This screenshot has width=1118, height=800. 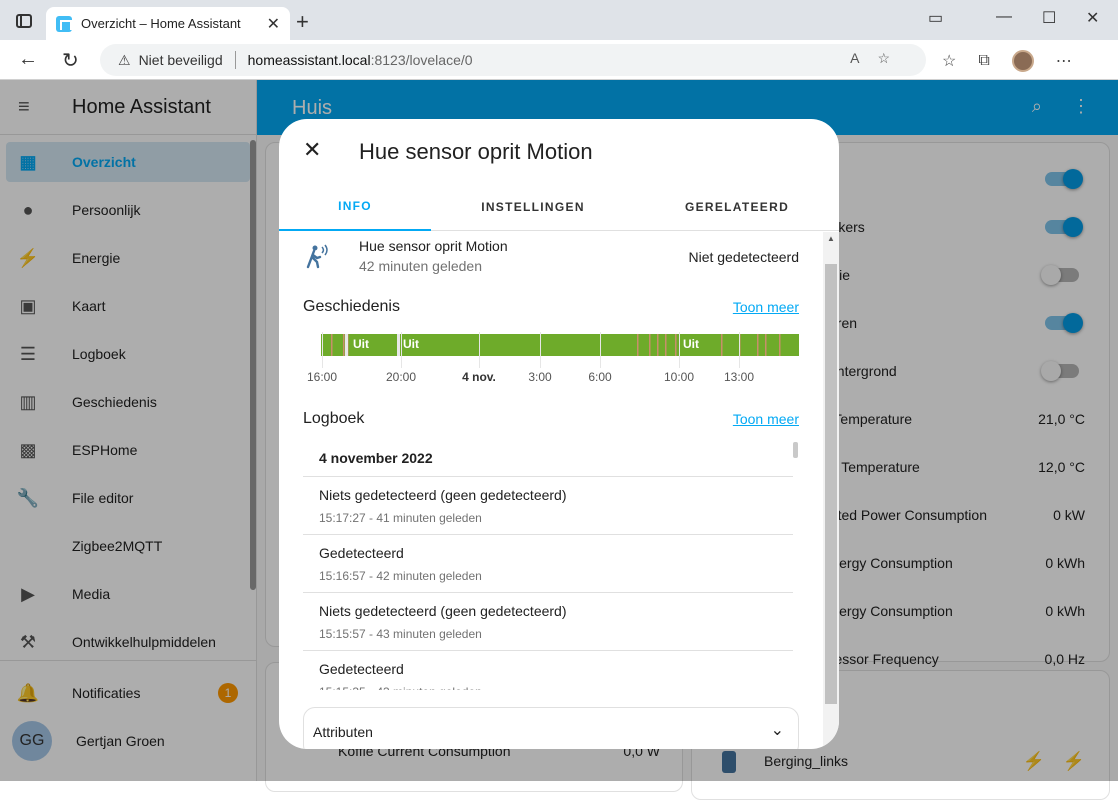 I want to click on reload-icon: ↻, so click(x=70, y=60).